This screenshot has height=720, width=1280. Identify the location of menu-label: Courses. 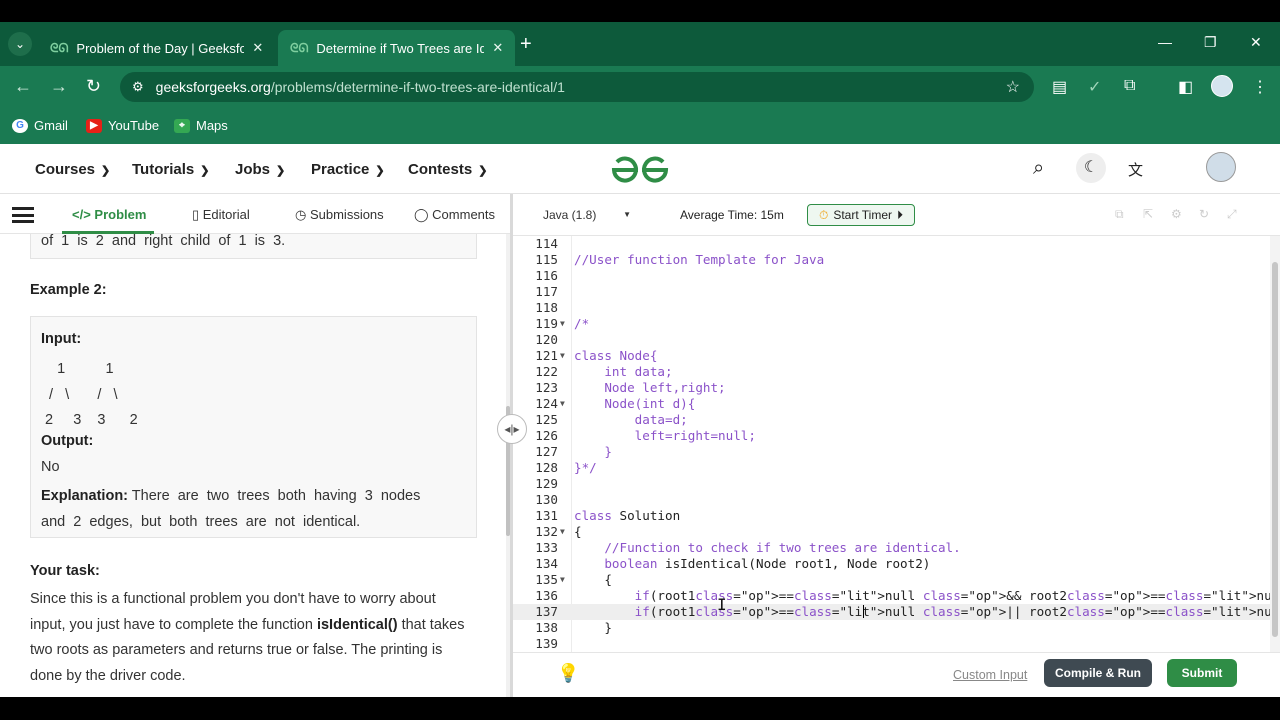
(65, 169).